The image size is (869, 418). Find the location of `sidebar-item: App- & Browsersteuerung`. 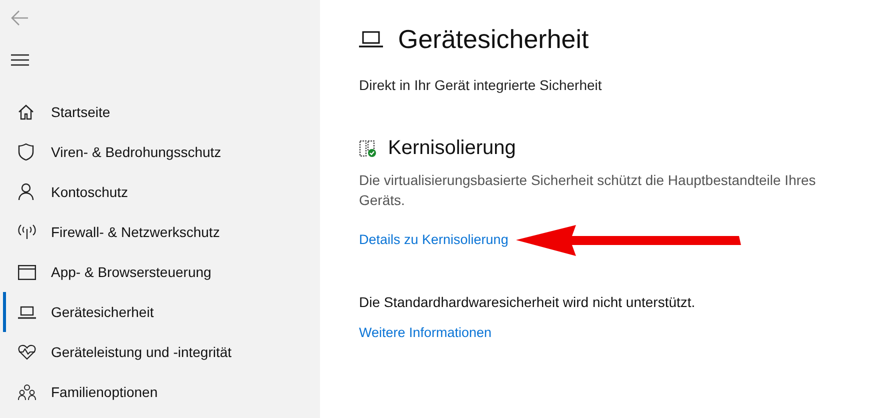

sidebar-item: App- & Browsersteuerung is located at coordinates (153, 272).